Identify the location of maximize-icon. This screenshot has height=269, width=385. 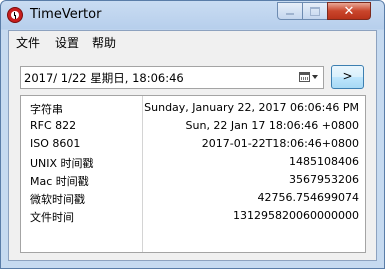
(315, 11).